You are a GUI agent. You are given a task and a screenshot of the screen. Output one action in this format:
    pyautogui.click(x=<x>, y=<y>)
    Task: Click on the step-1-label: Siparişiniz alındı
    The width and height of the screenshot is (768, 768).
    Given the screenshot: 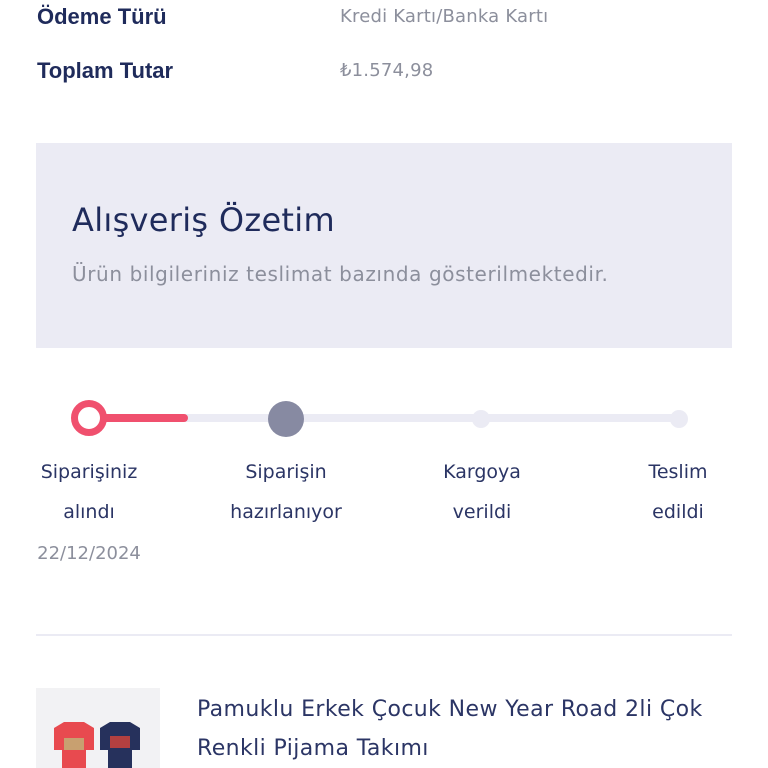 What is the action you would take?
    pyautogui.click(x=89, y=492)
    